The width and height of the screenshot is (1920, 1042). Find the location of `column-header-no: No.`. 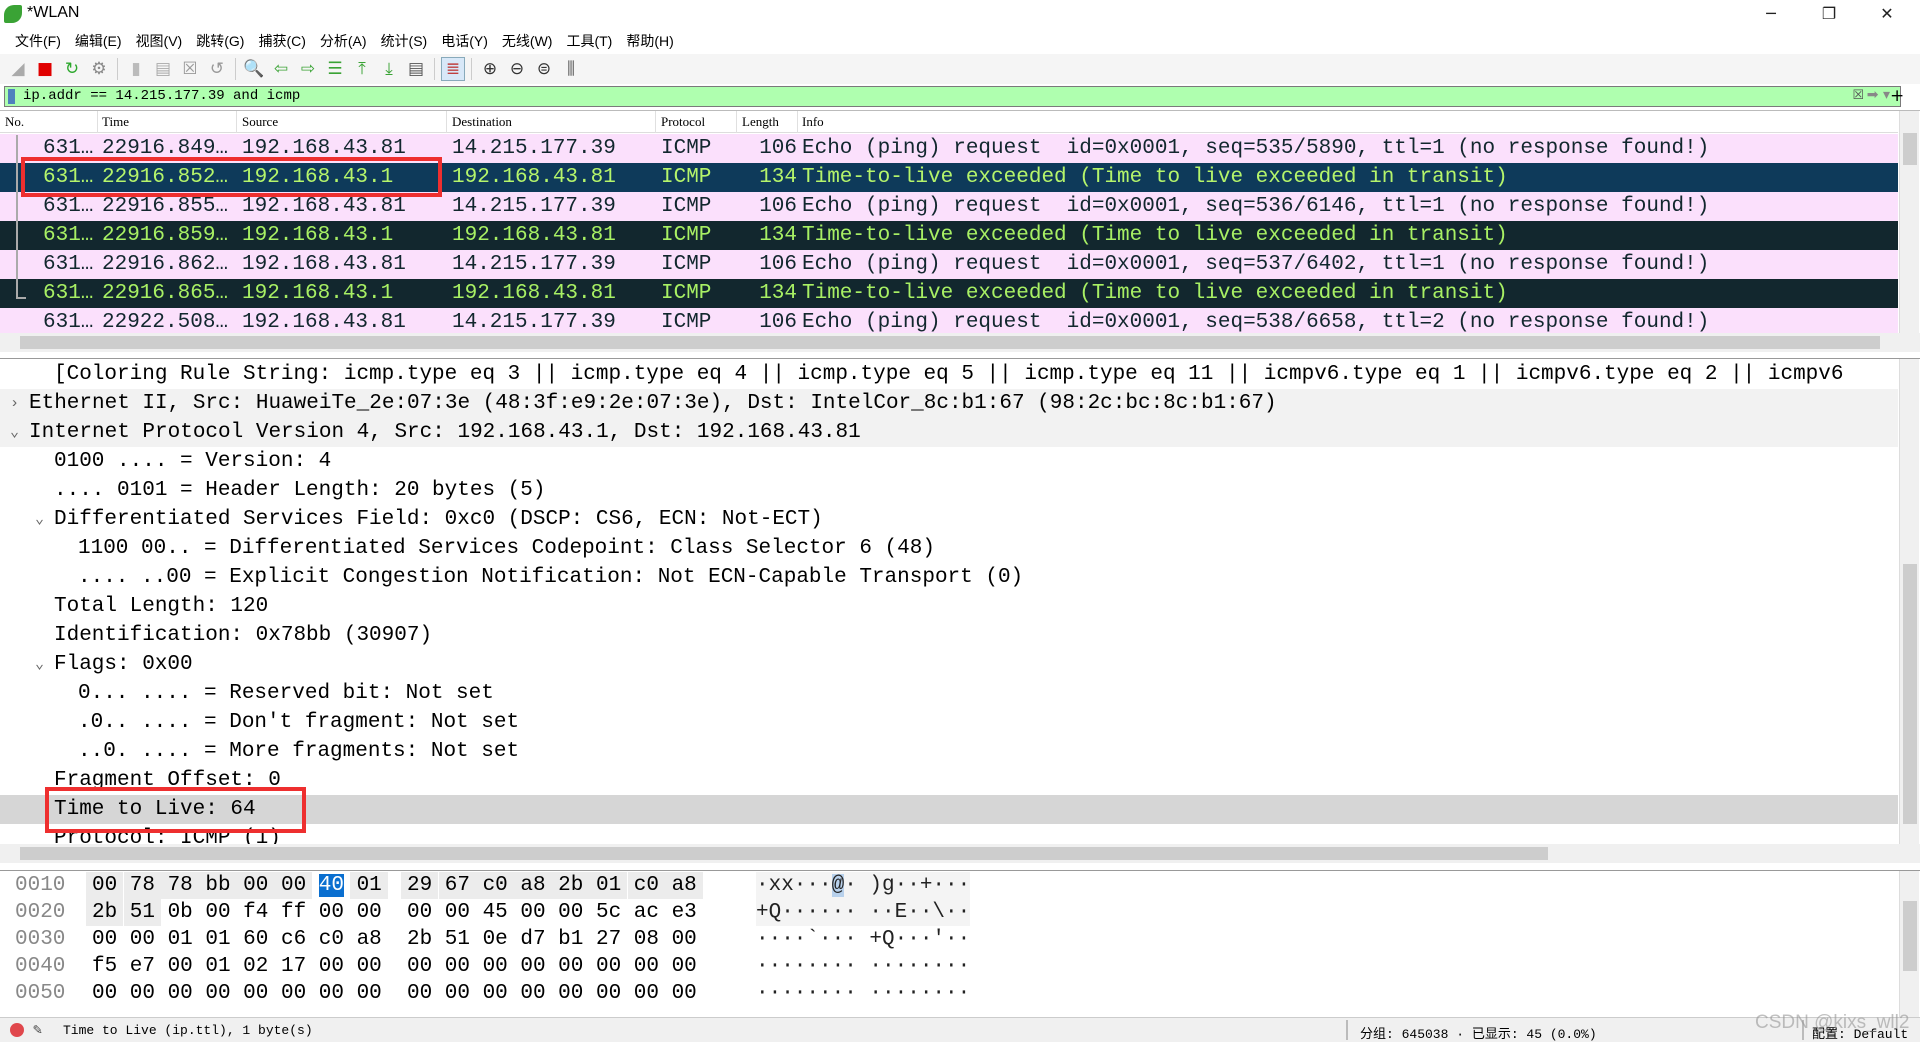

column-header-no: No. is located at coordinates (14, 122).